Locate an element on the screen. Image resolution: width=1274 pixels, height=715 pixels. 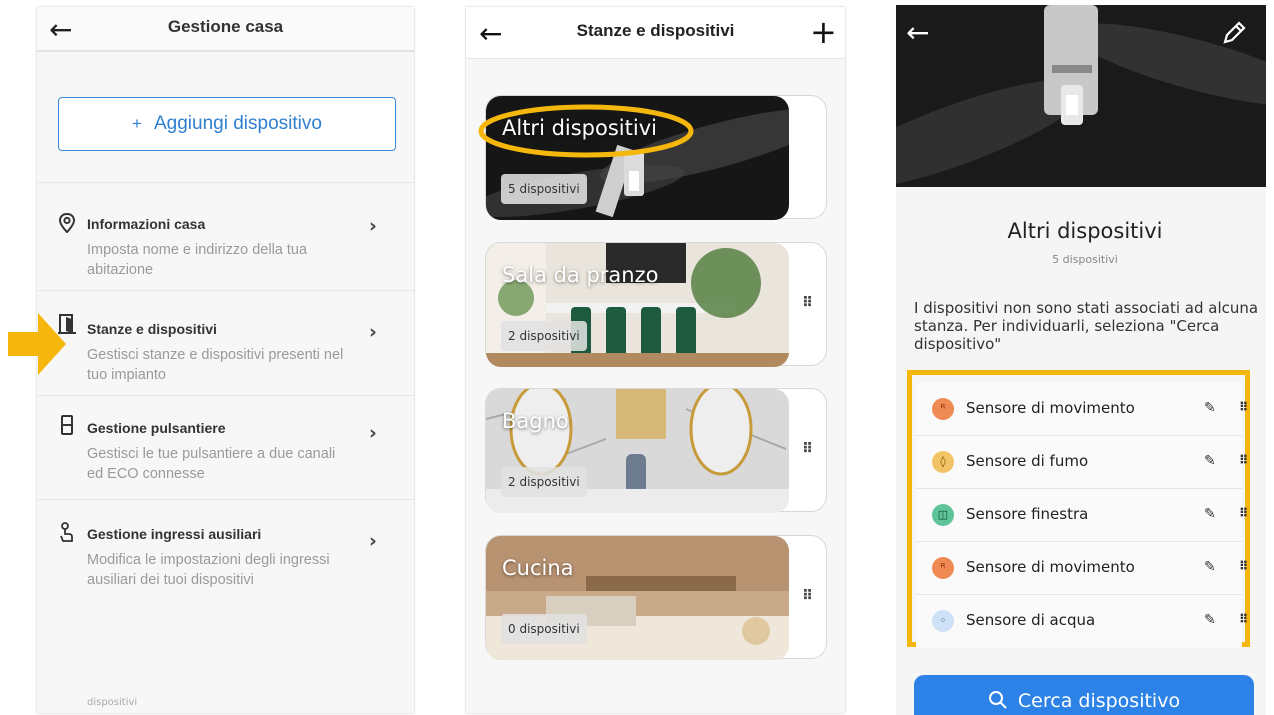
search-device-button: Cerca dispositivo is located at coordinates (1084, 695).